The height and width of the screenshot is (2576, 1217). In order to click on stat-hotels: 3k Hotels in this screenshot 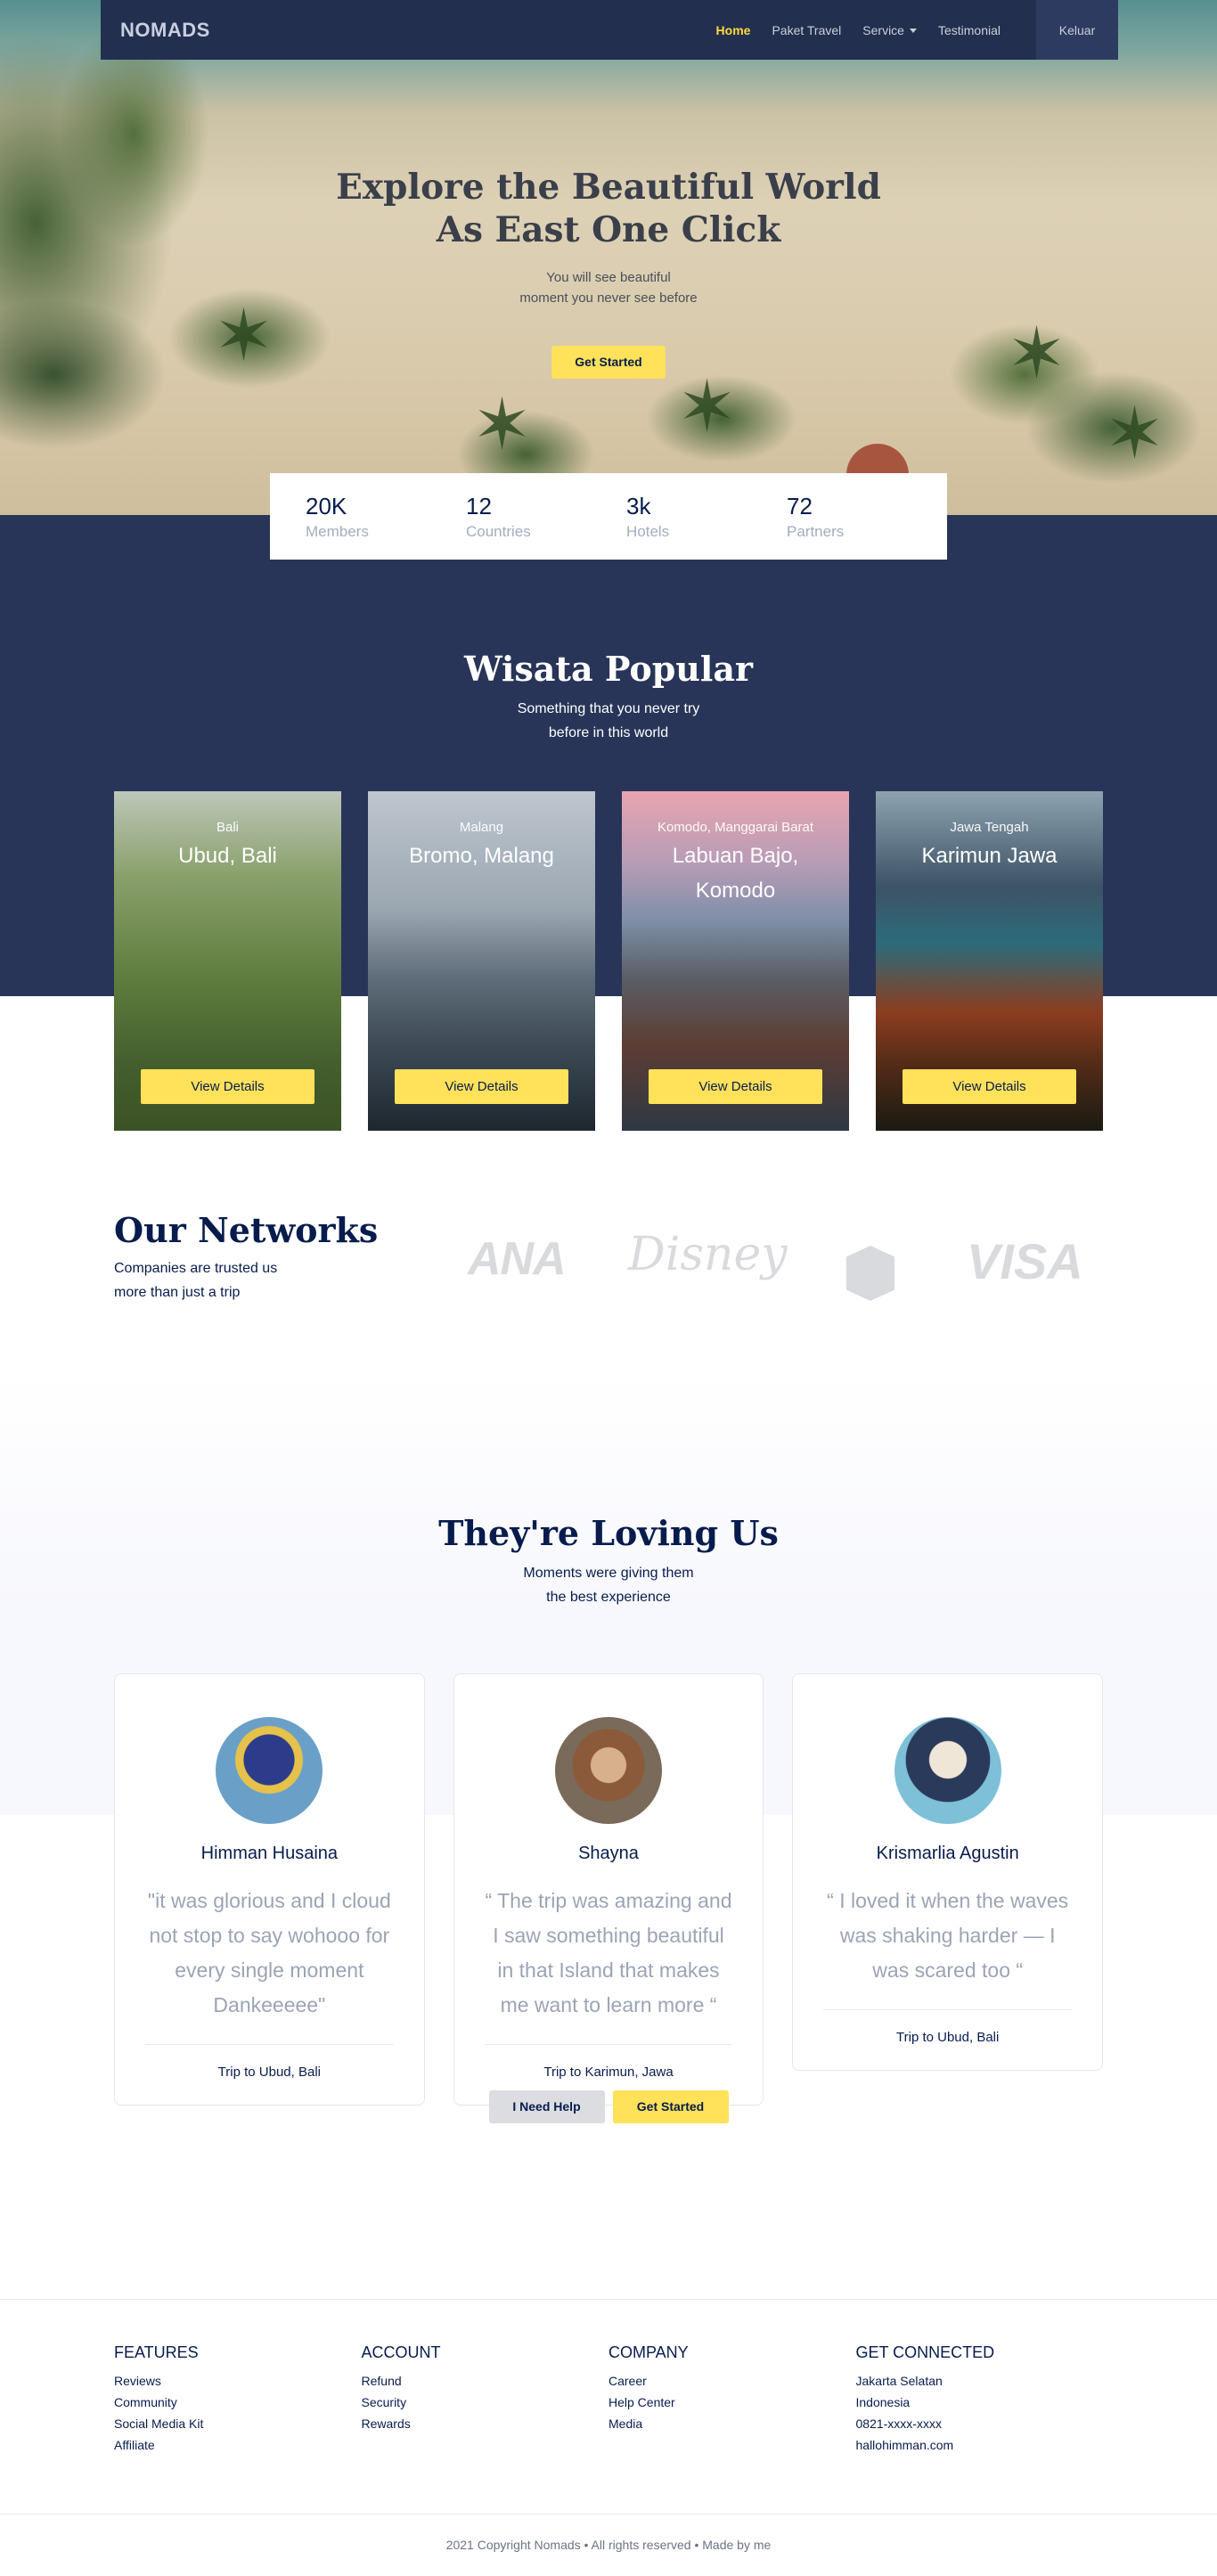, I will do `click(707, 517)`.